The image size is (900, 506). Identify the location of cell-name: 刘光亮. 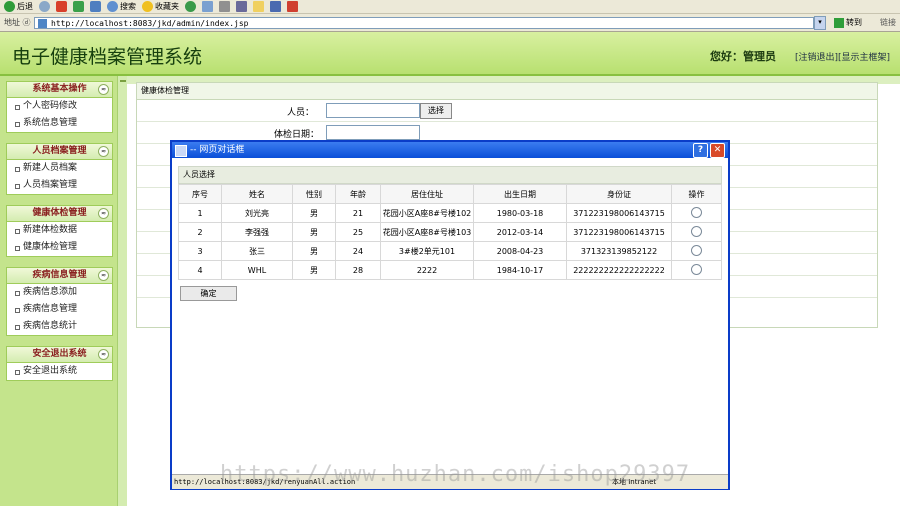
(257, 213).